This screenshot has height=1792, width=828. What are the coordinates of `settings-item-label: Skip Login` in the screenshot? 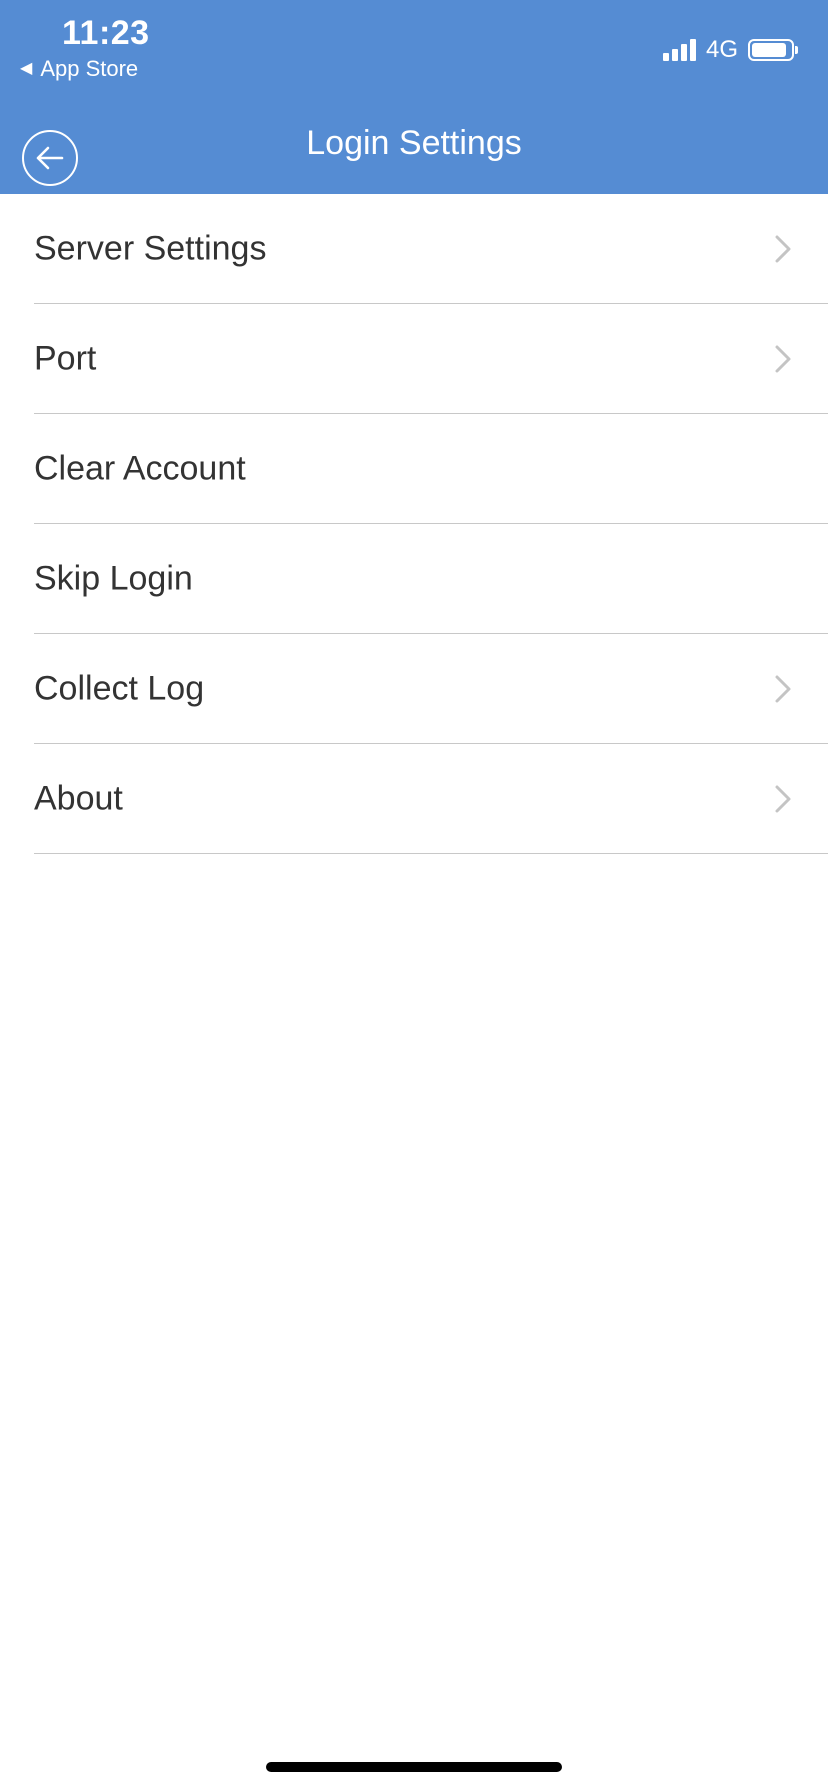 It's located at (113, 578).